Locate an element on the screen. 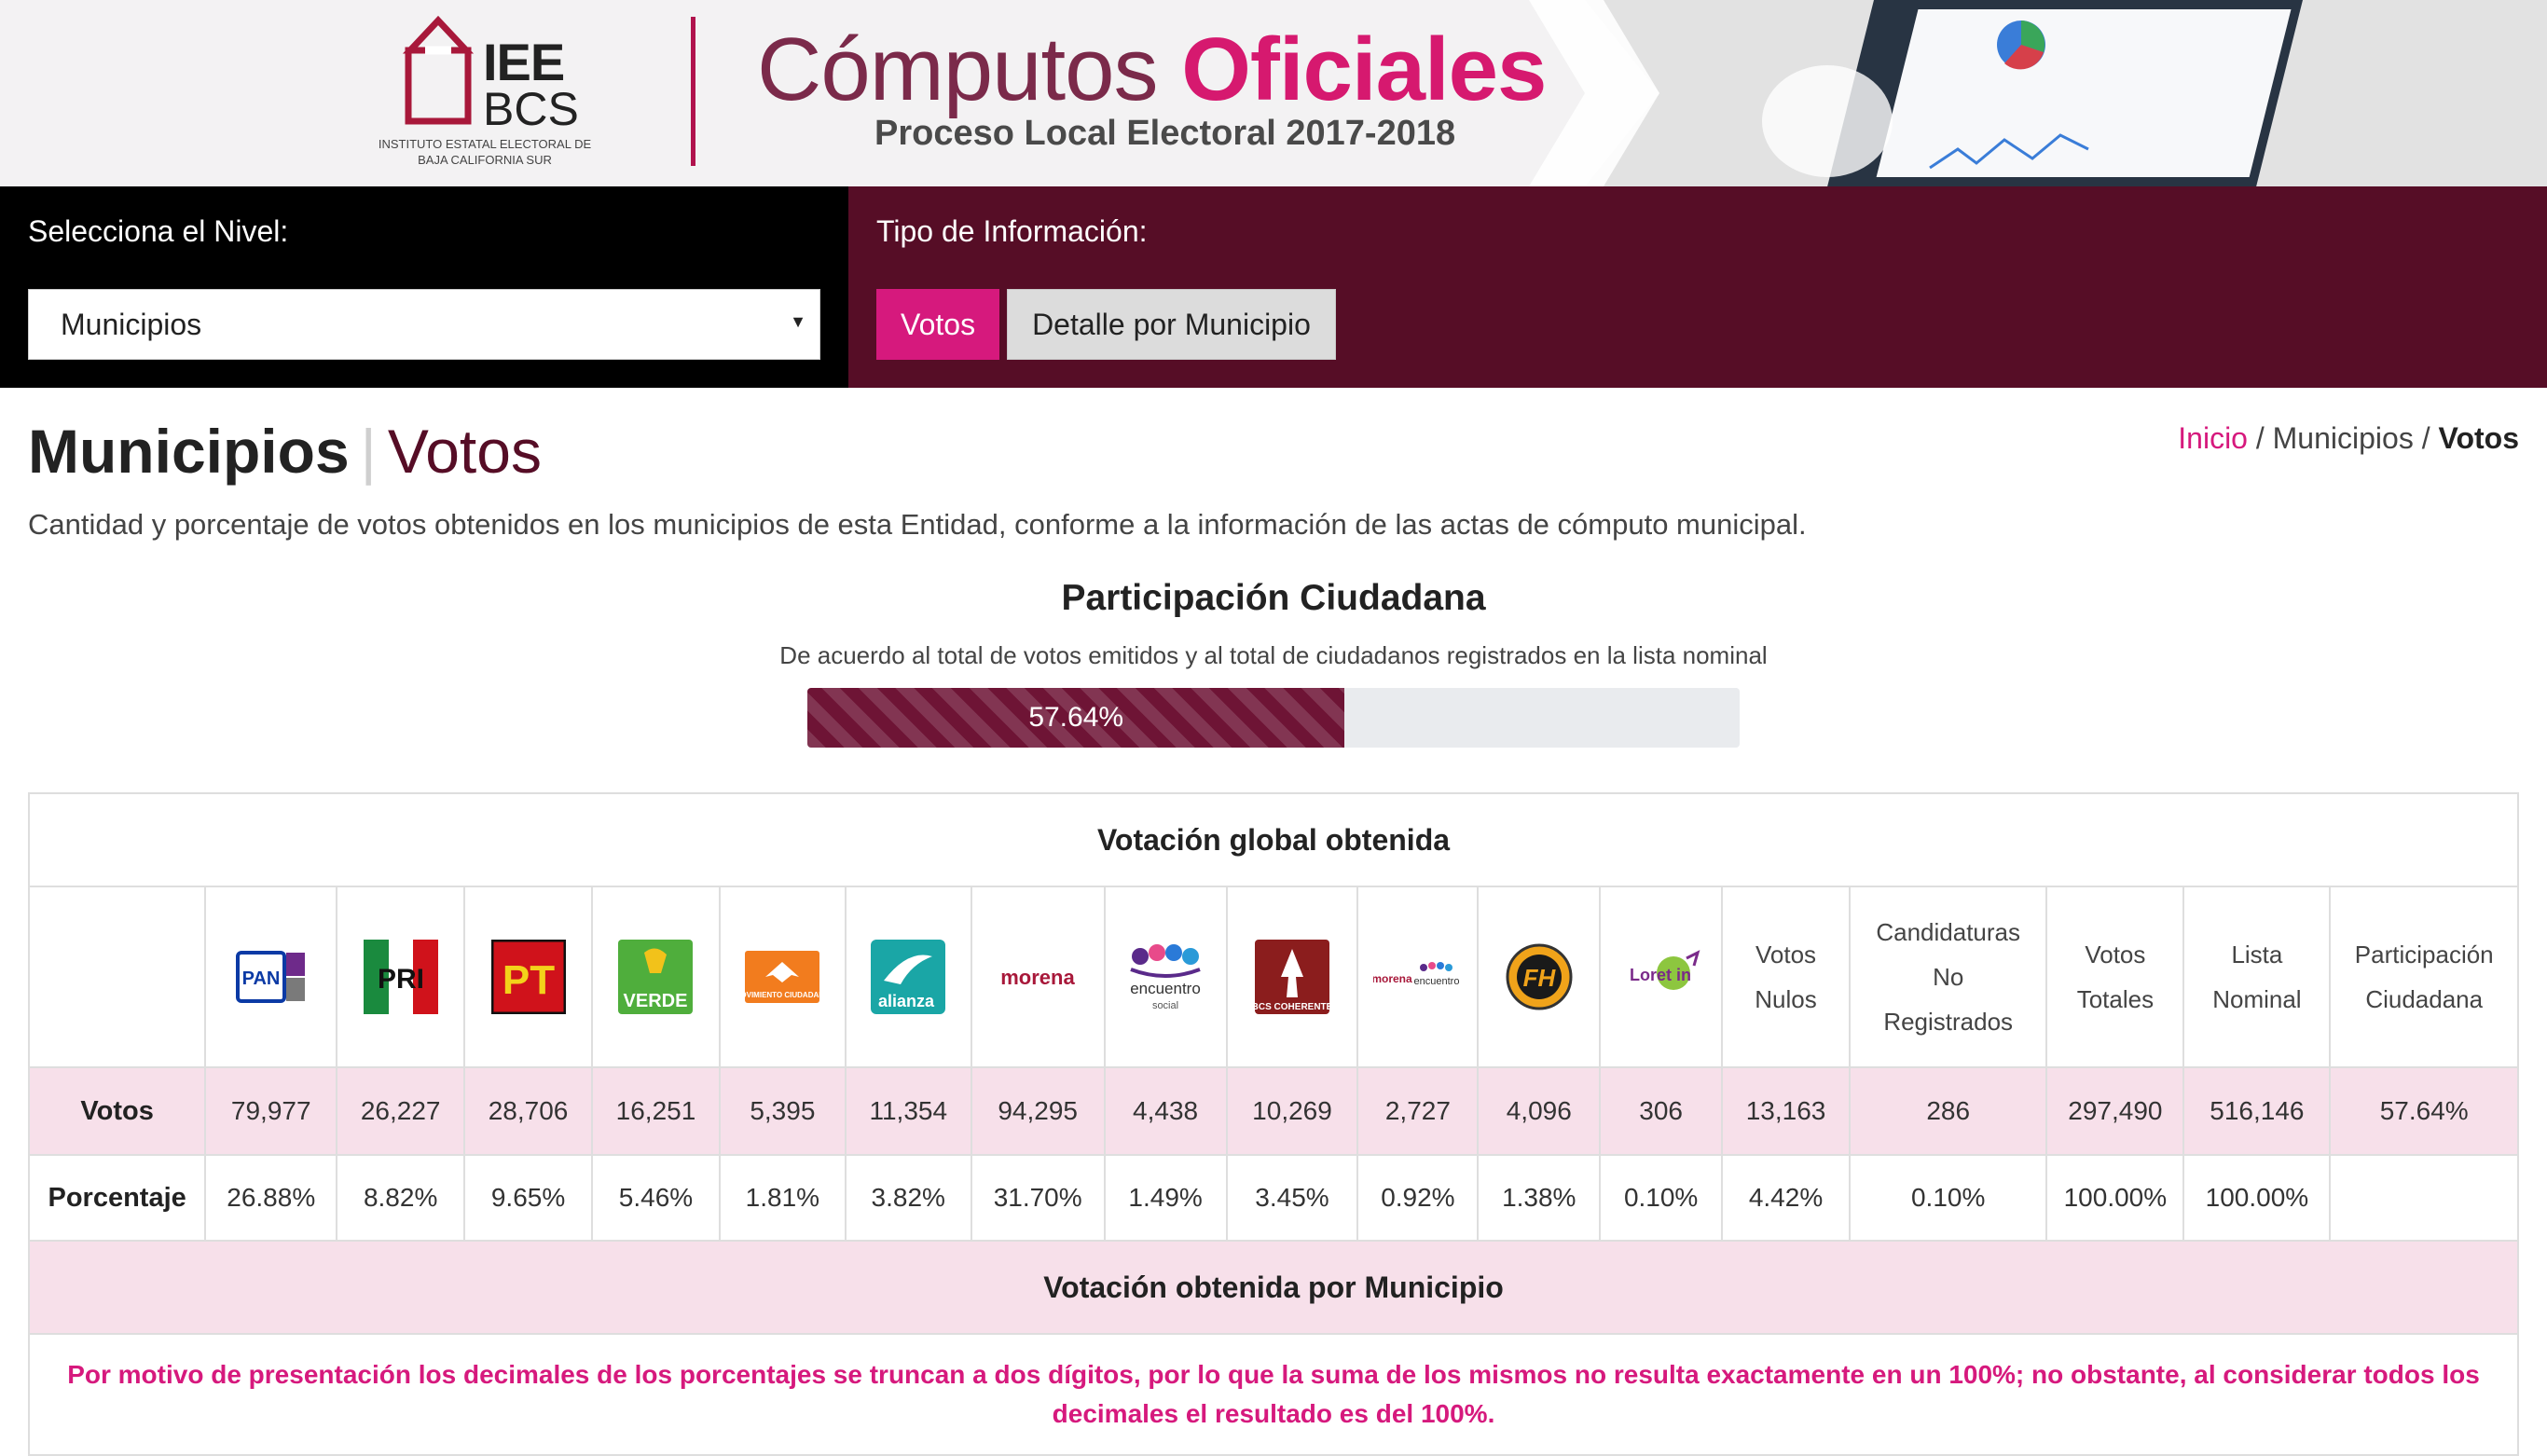 The image size is (2547, 1456). header-line: Lista is located at coordinates (2257, 954).